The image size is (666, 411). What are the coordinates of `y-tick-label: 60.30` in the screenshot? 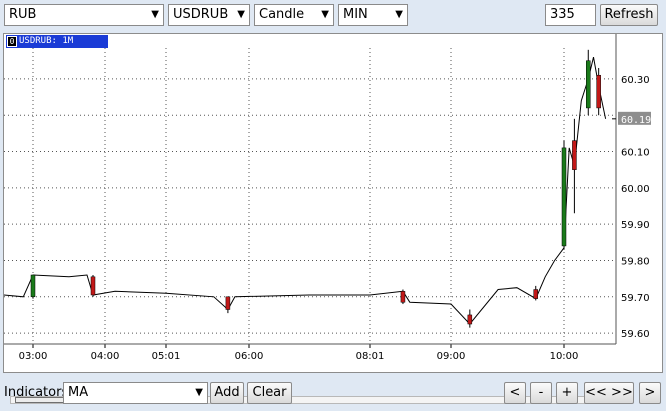 It's located at (635, 80).